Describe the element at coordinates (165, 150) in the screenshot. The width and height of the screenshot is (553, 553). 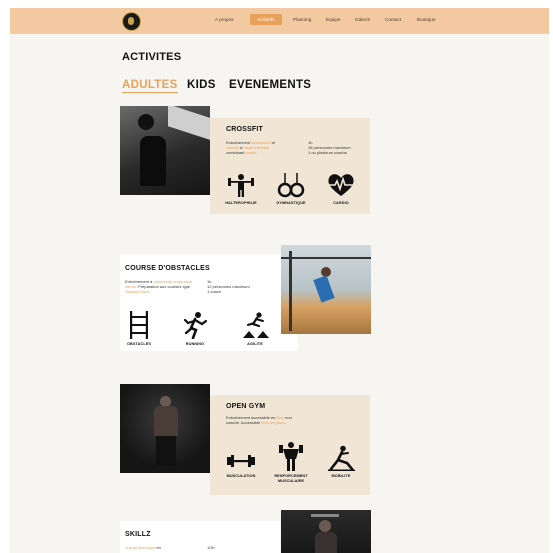
I see `crossfit-photo` at that location.